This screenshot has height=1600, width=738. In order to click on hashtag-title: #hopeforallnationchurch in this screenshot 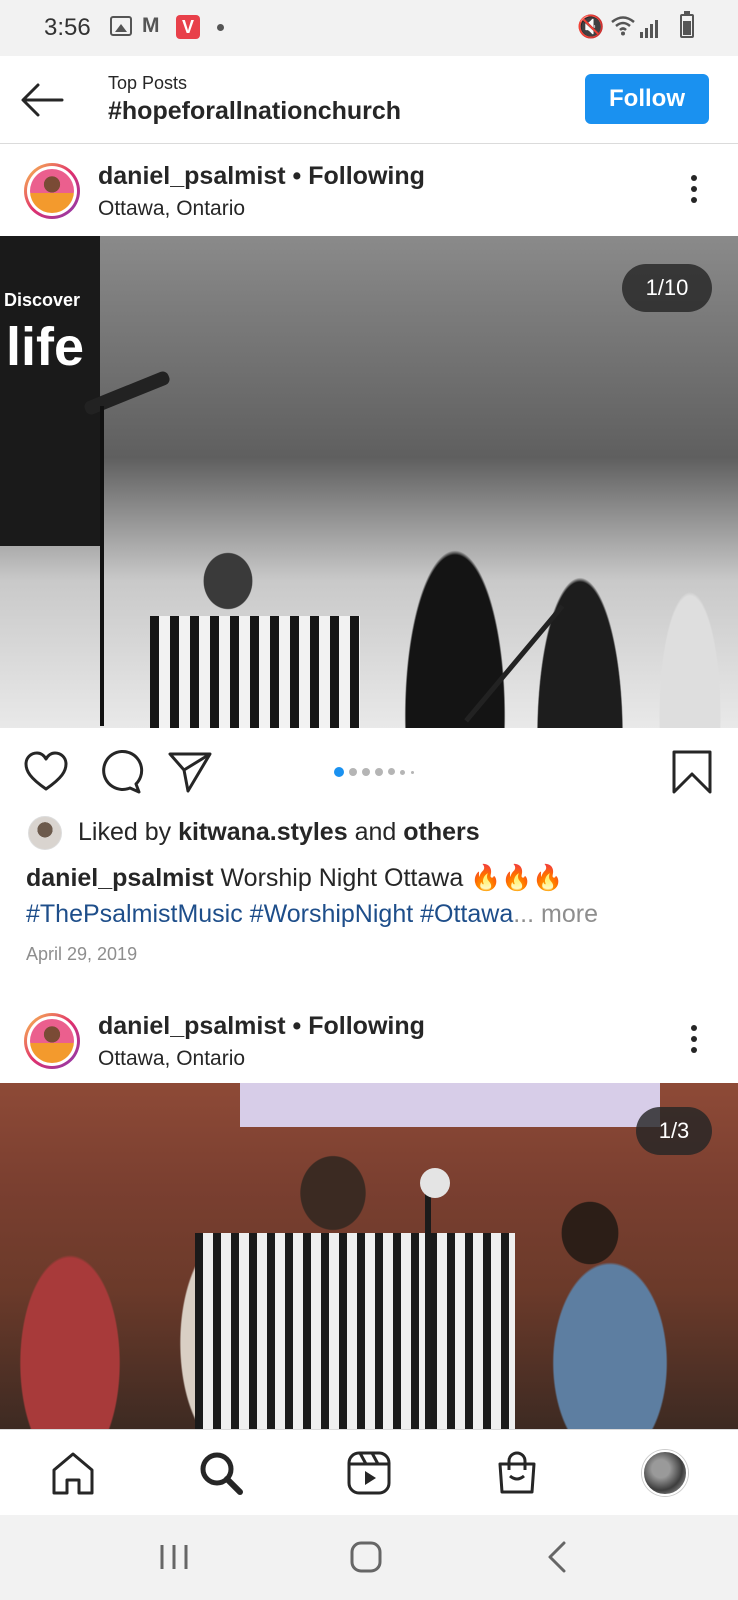, I will do `click(255, 111)`.